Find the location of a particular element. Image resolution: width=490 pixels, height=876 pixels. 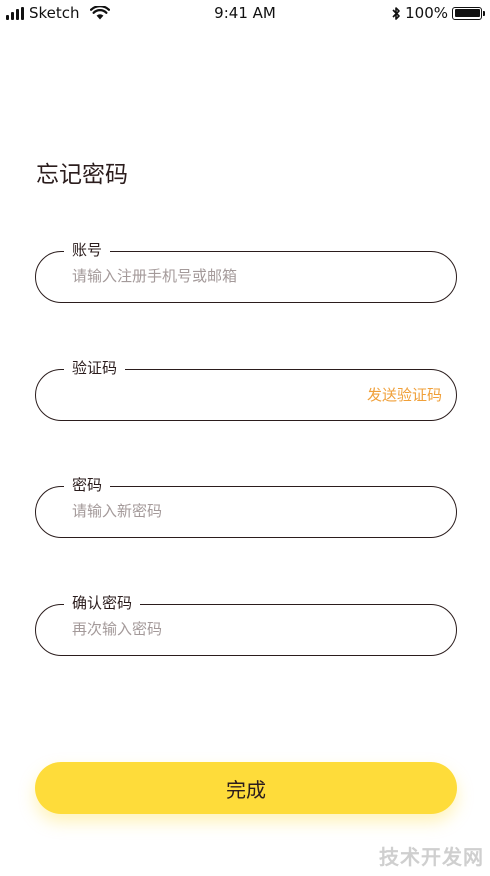

submit-button: 完成 is located at coordinates (246, 788).